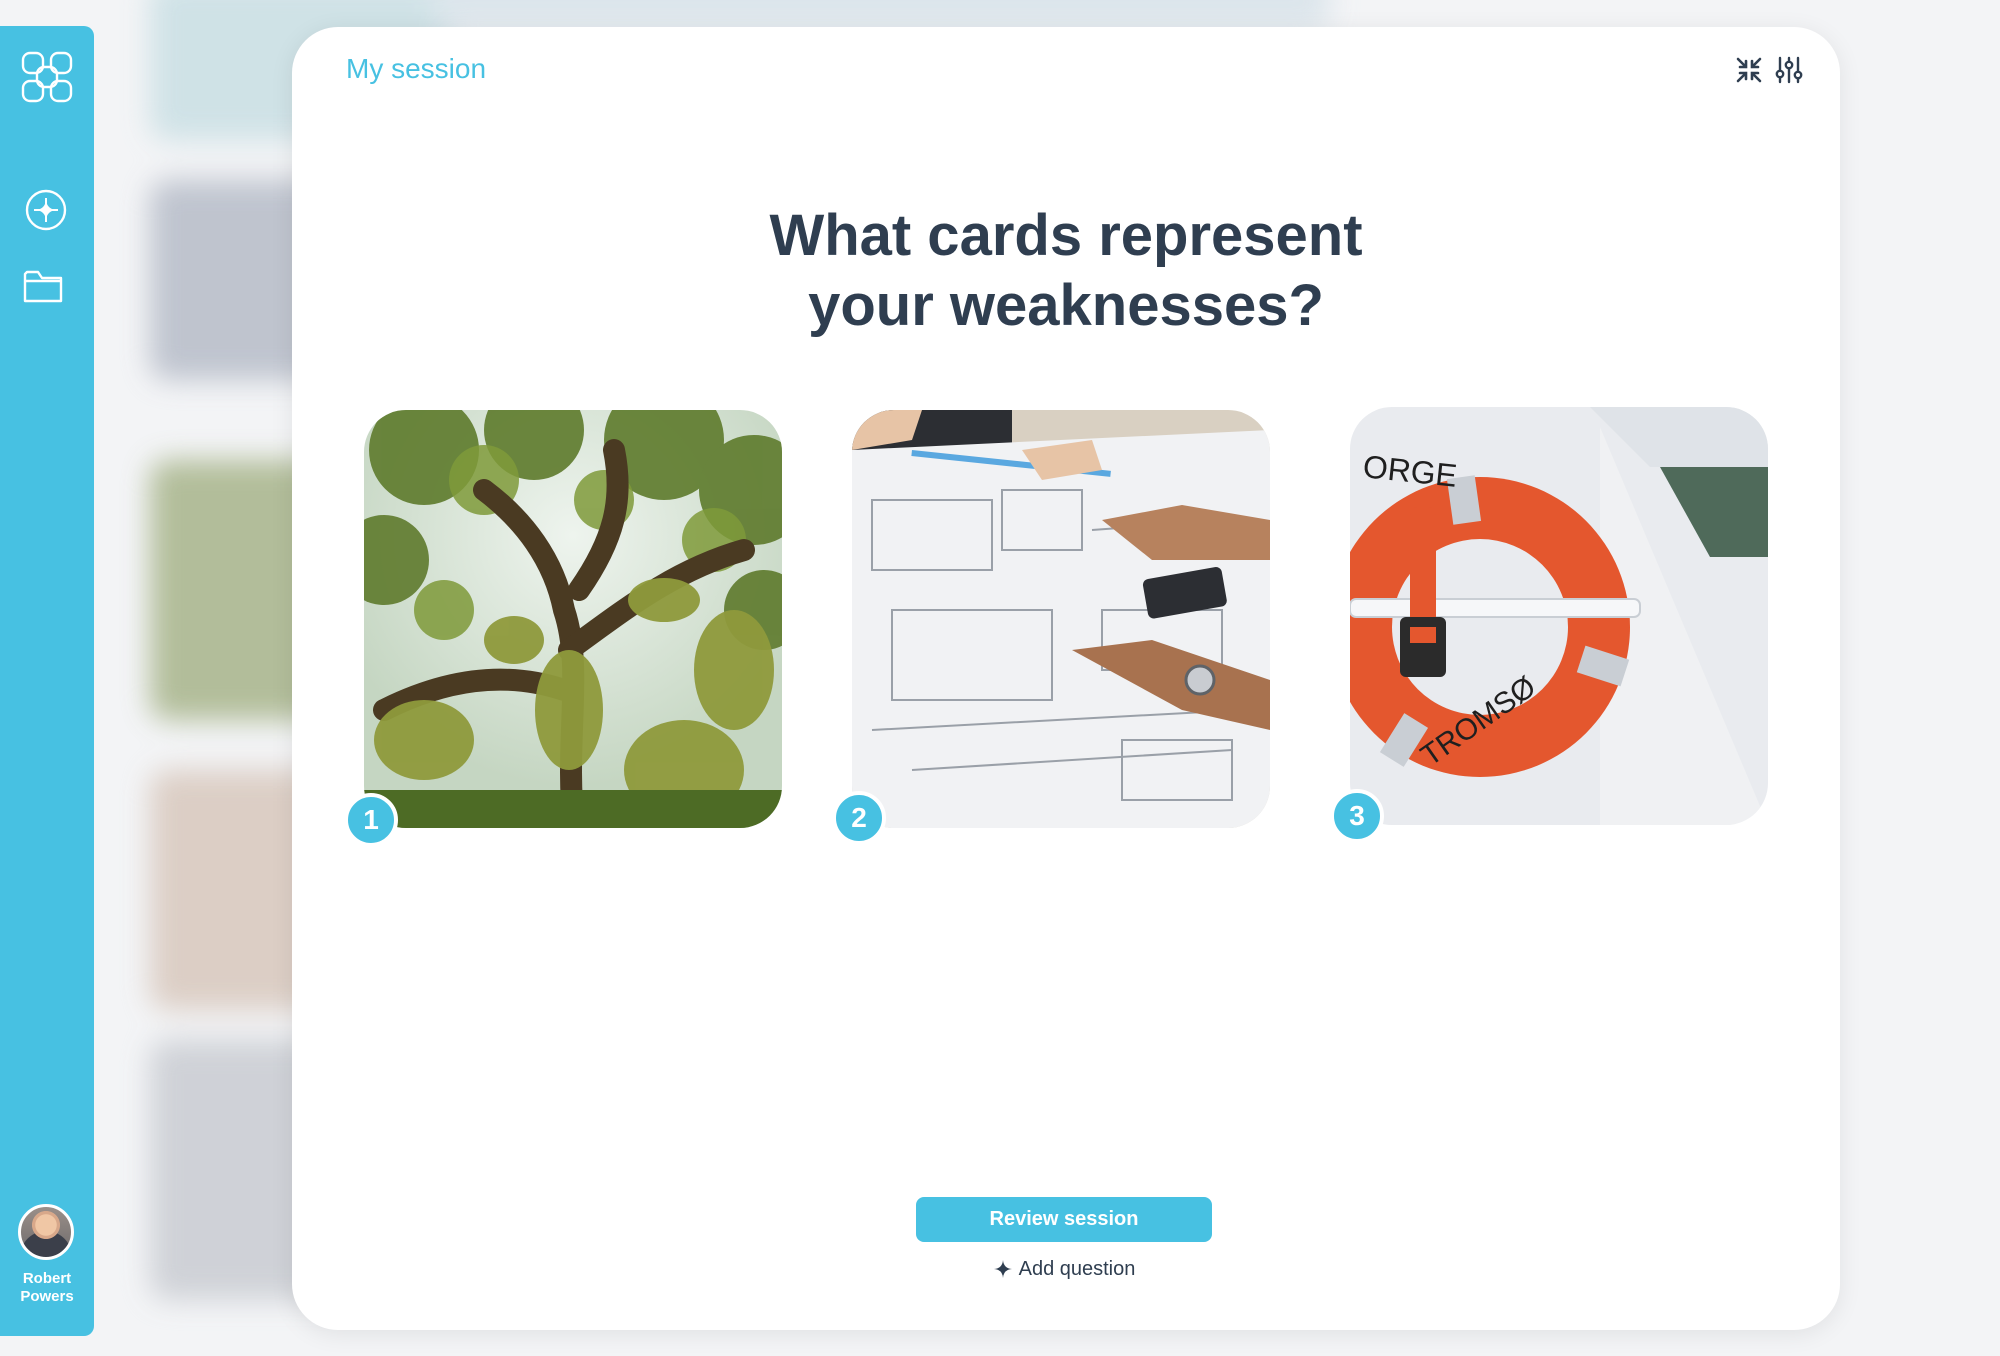 This screenshot has width=2000, height=1356. What do you see at coordinates (1077, 1268) in the screenshot?
I see `add-question-label: Add question` at bounding box center [1077, 1268].